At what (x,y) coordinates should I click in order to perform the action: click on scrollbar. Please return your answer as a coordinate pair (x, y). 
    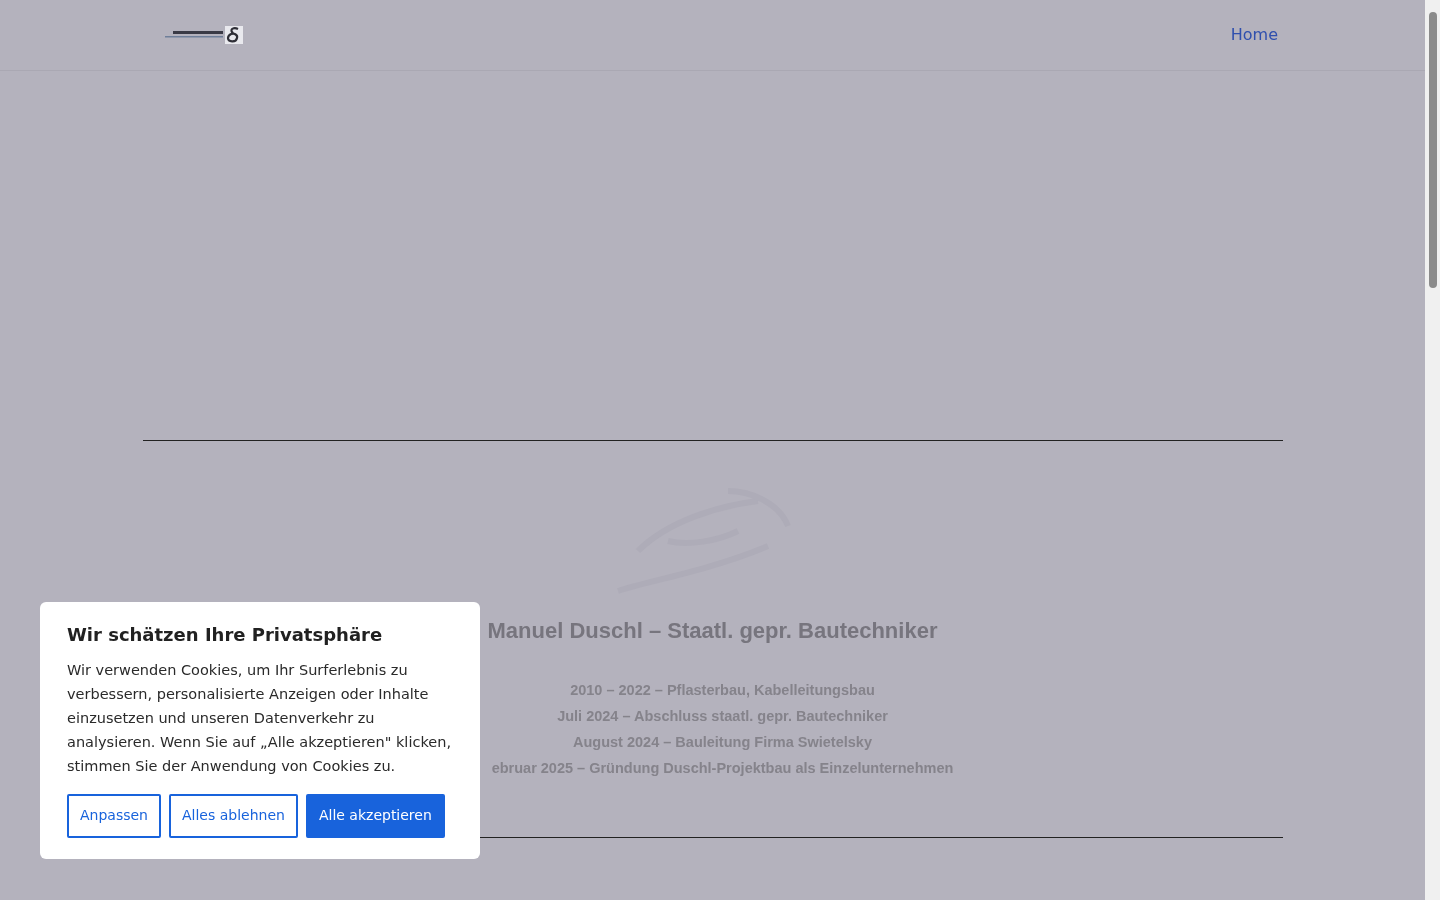
    Looking at the image, I should click on (1432, 450).